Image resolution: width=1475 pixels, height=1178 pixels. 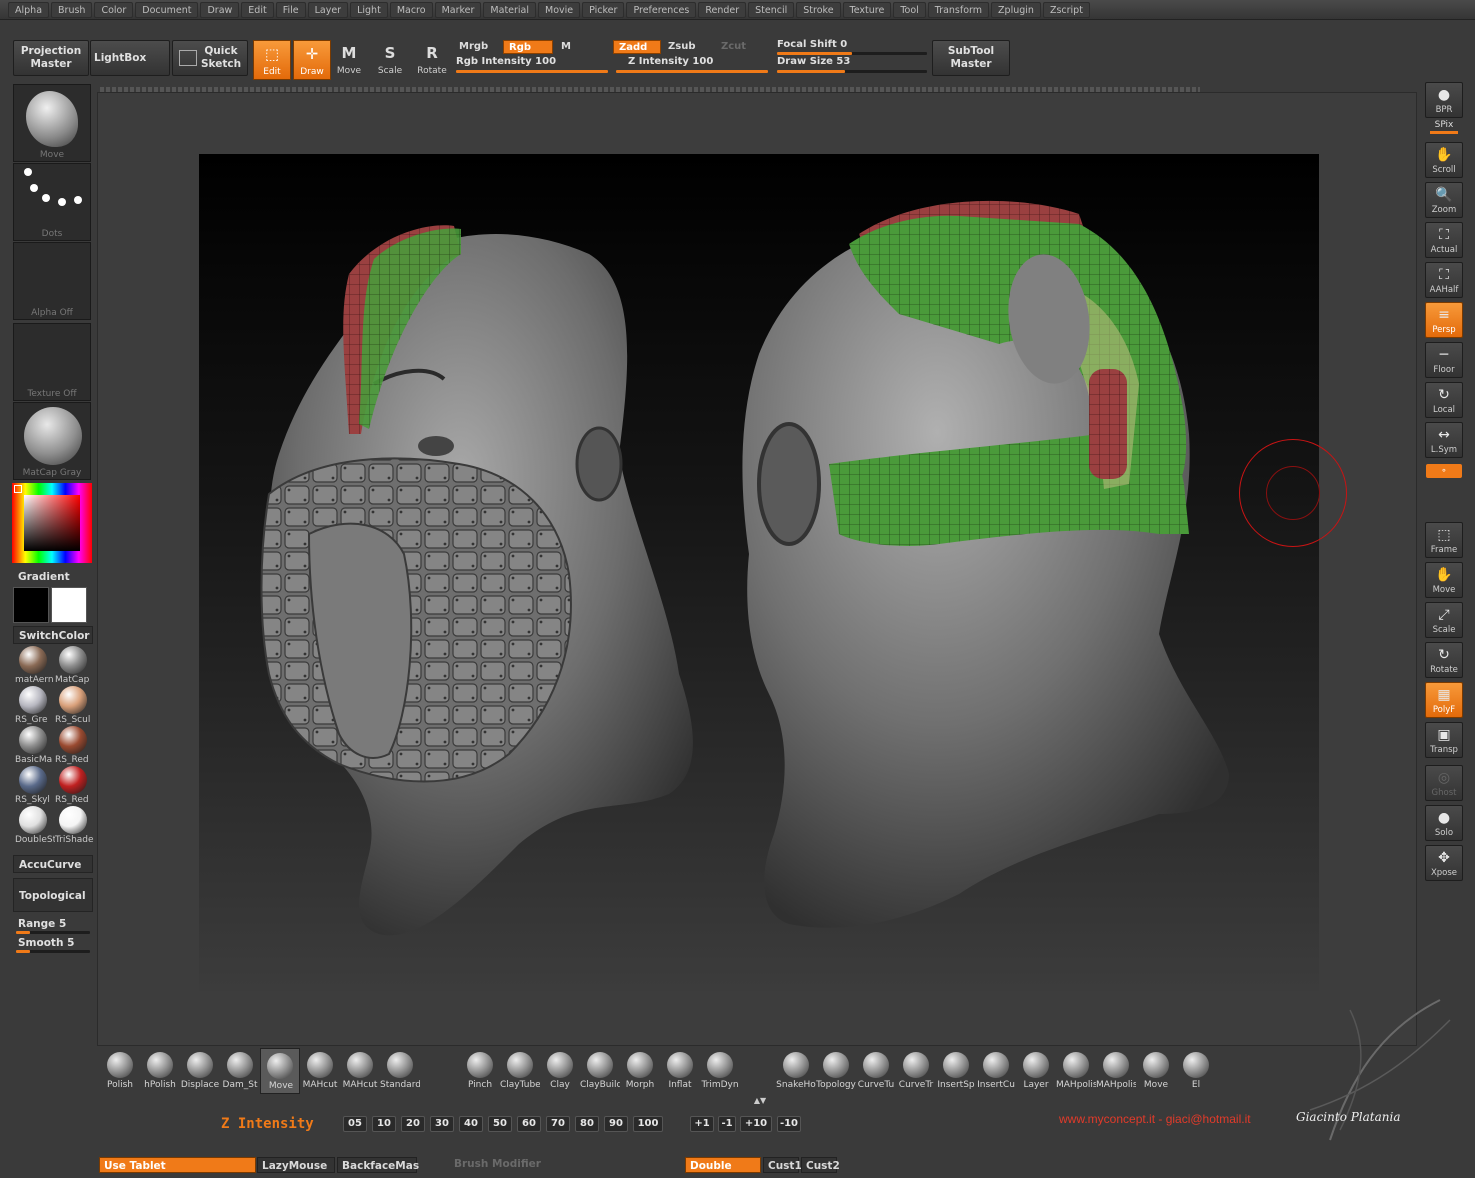 I want to click on gradient-toggle: Gradient, so click(x=53, y=577).